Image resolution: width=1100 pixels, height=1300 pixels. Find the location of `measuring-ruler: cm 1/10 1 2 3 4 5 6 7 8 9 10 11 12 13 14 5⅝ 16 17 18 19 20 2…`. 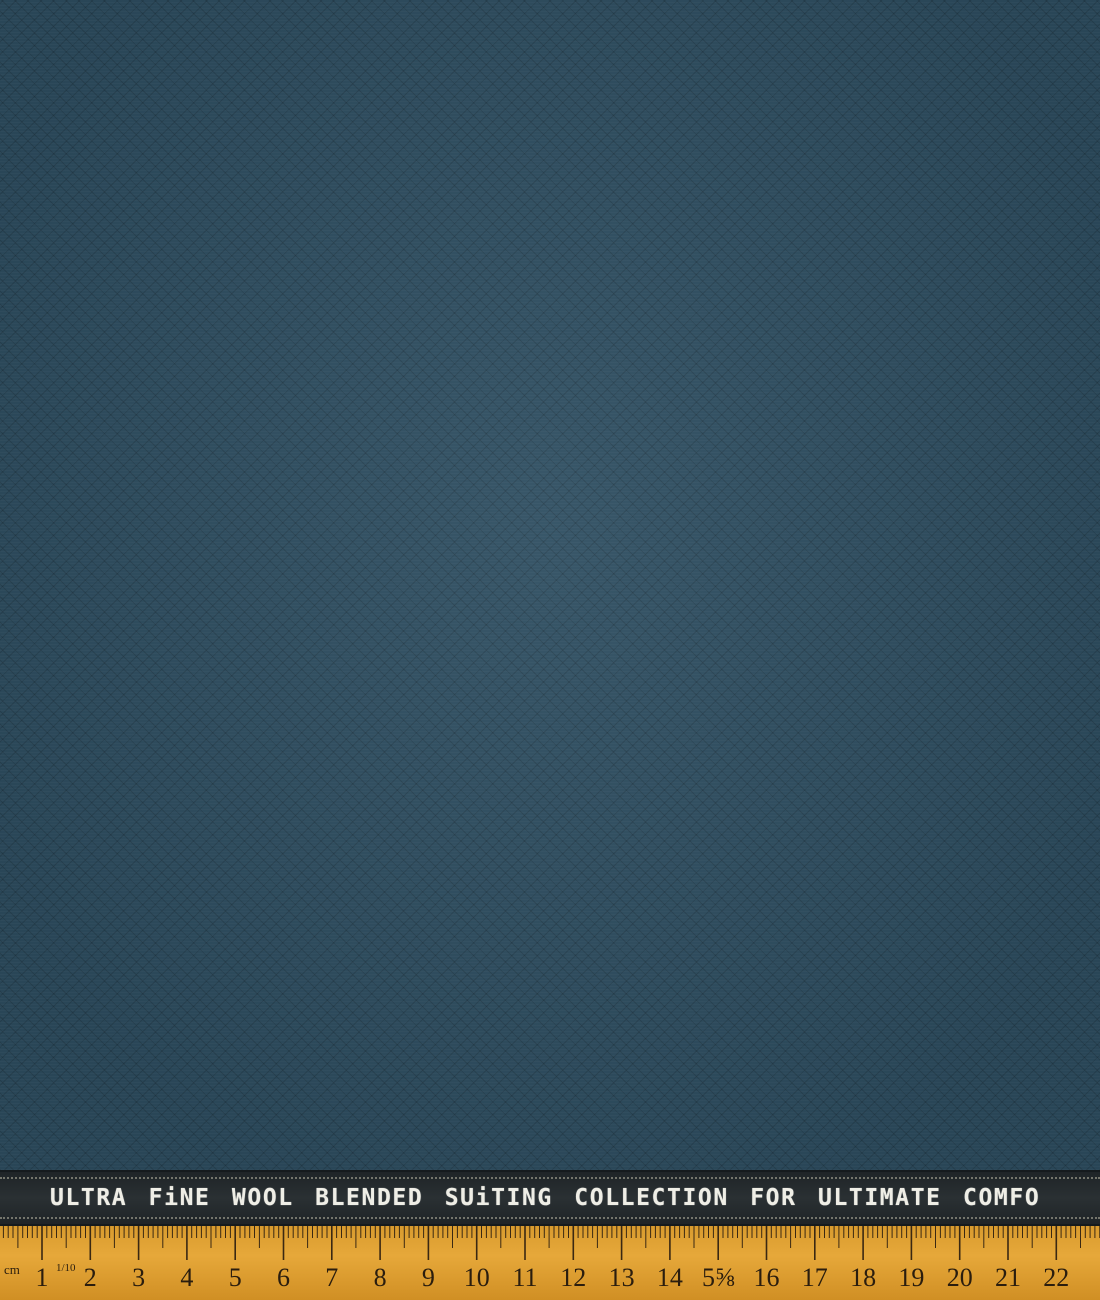

measuring-ruler: cm 1/10 1 2 3 4 5 6 7 8 9 10 11 12 13 14 5⅝ 16 17 18 19 20 2… is located at coordinates (550, 1263).